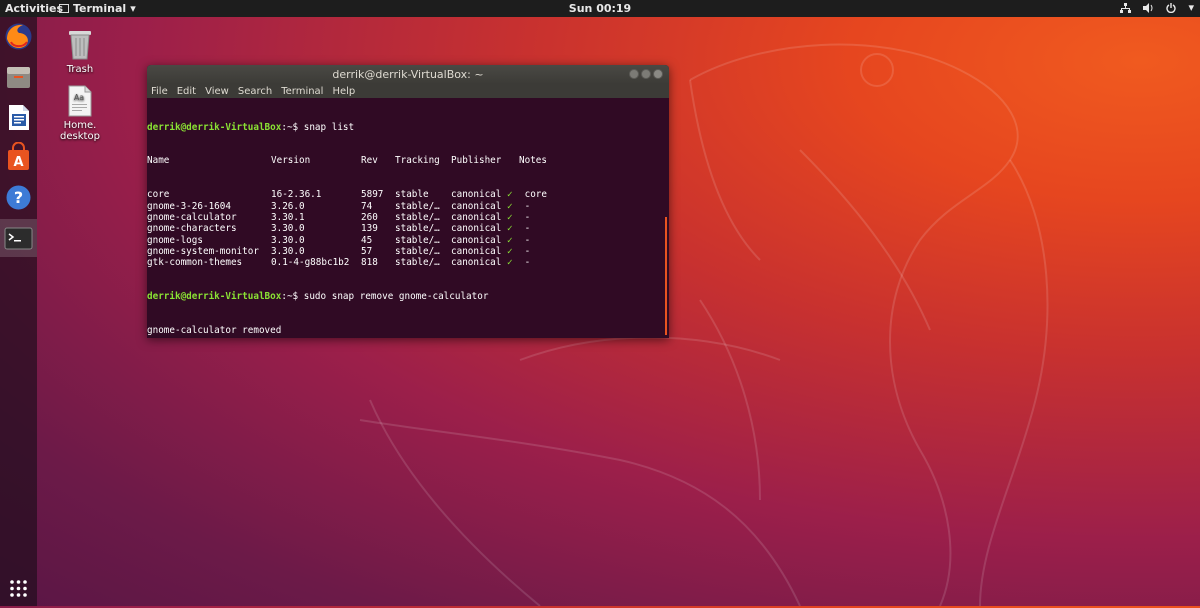 The image size is (1200, 608). Describe the element at coordinates (485, 160) in the screenshot. I see `header-cell: Publisher` at that location.